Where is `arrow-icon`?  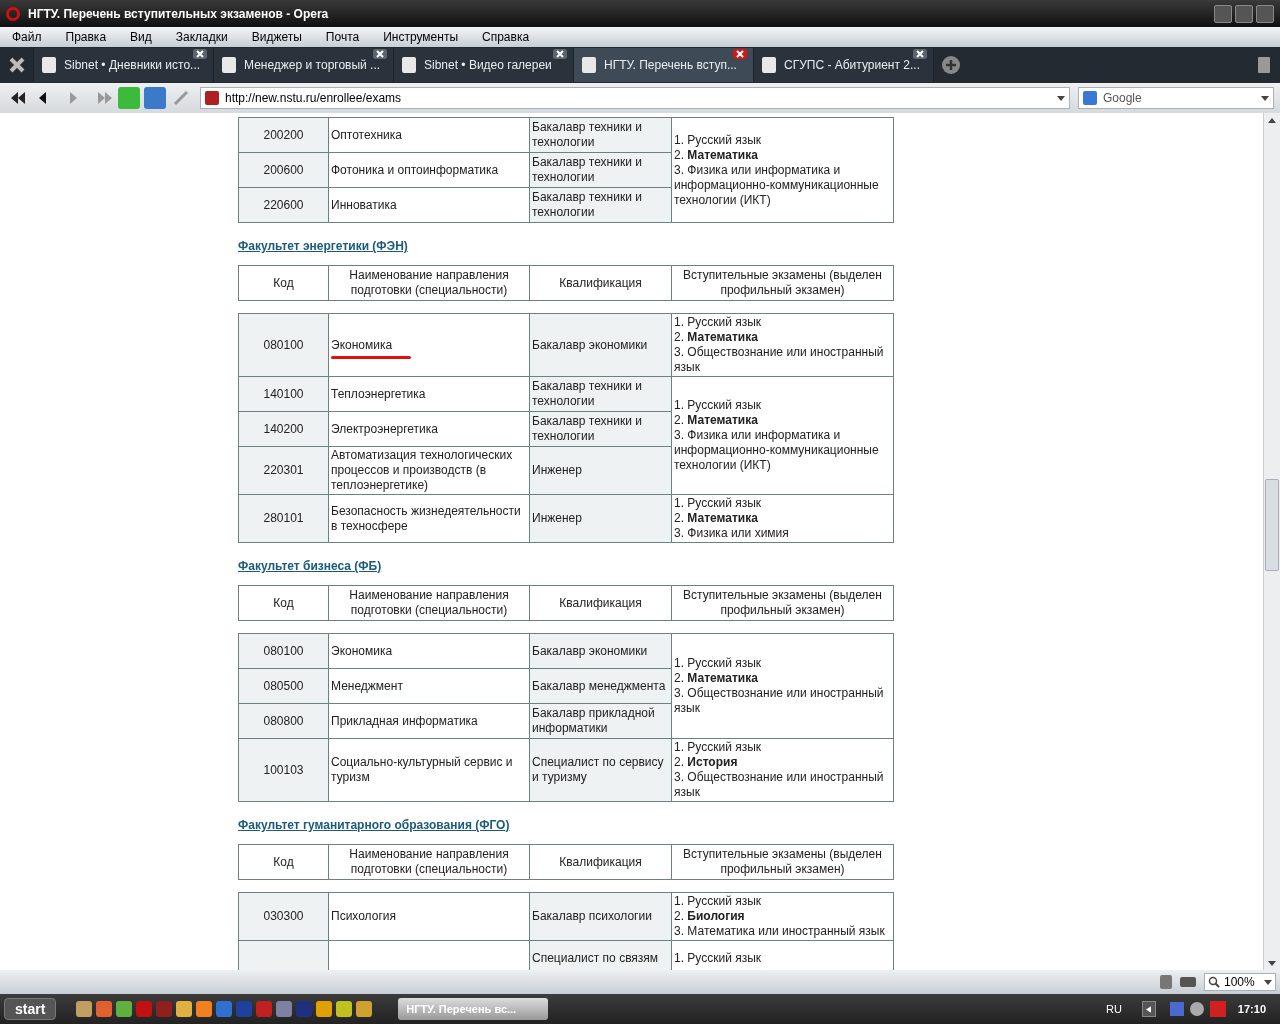
arrow-icon is located at coordinates (1149, 1009).